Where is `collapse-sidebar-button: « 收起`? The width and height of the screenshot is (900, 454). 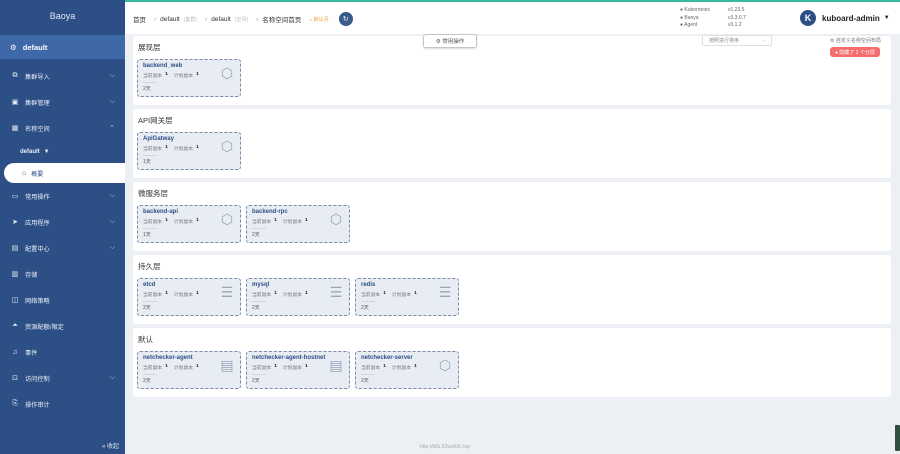
collapse-sidebar-button: « 收起 is located at coordinates (110, 445).